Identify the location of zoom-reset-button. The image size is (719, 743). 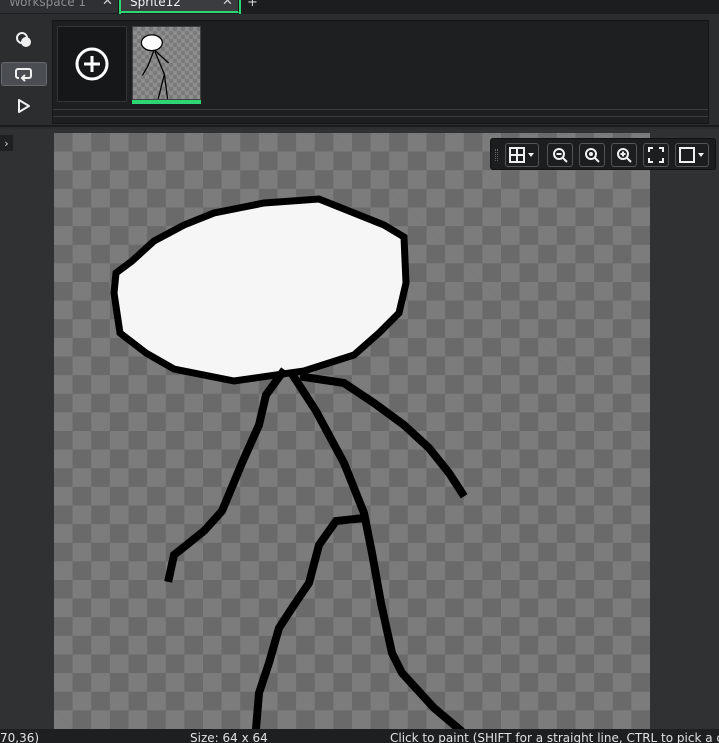
(592, 155).